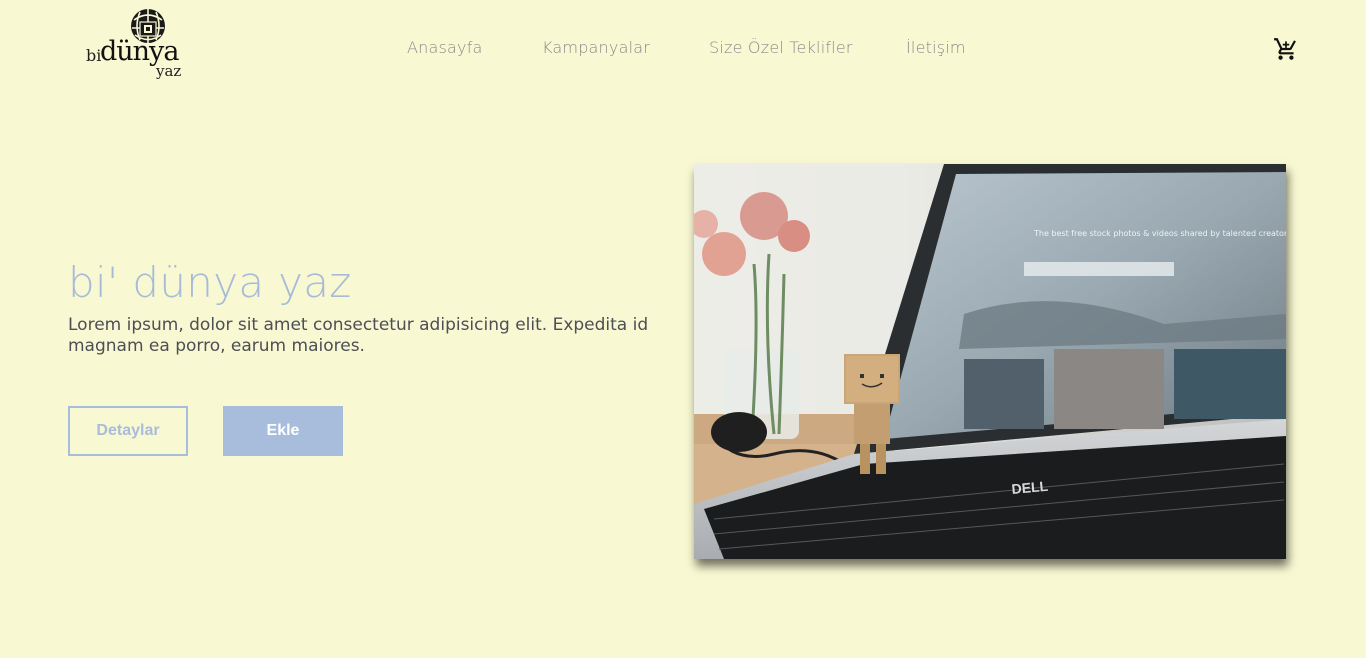 The height and width of the screenshot is (658, 1366). I want to click on logo-text-yaz: yaz, so click(169, 71).